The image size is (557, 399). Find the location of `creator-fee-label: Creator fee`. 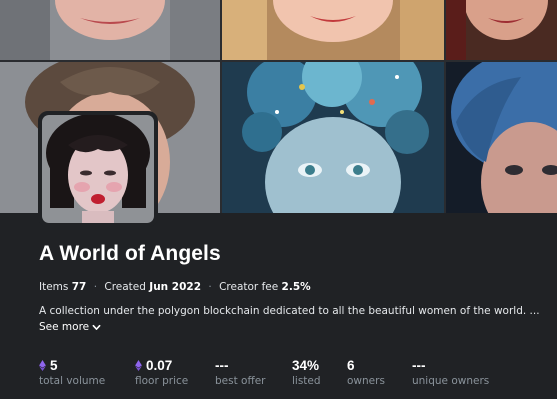

creator-fee-label: Creator fee is located at coordinates (249, 287).